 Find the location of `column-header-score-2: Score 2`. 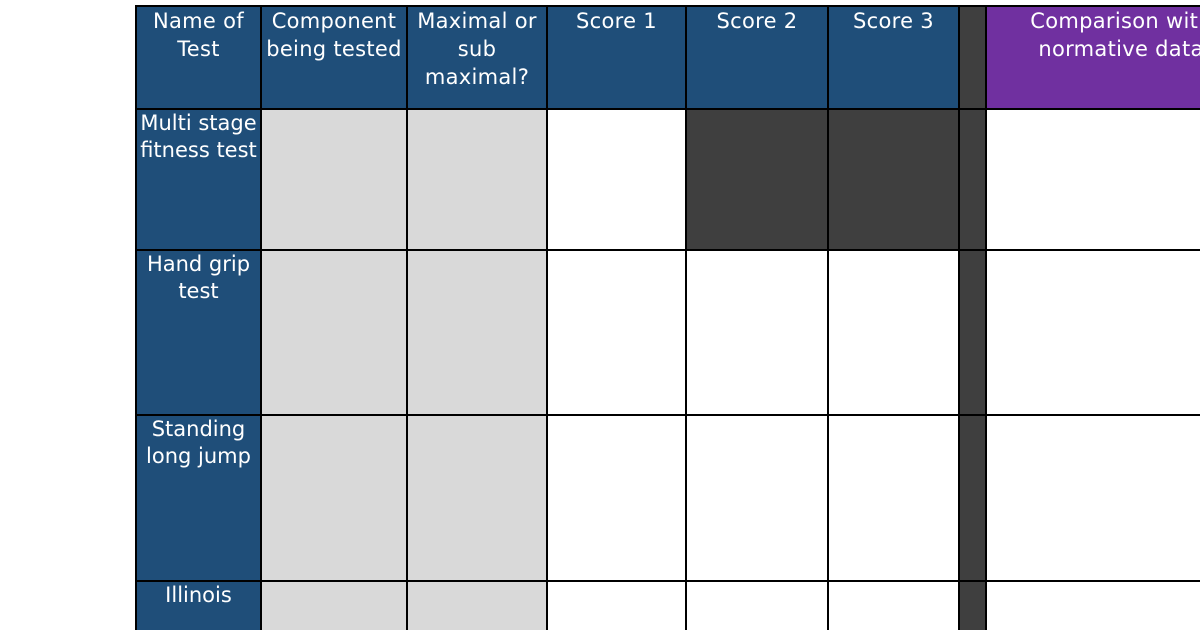

column-header-score-2: Score 2 is located at coordinates (757, 57).